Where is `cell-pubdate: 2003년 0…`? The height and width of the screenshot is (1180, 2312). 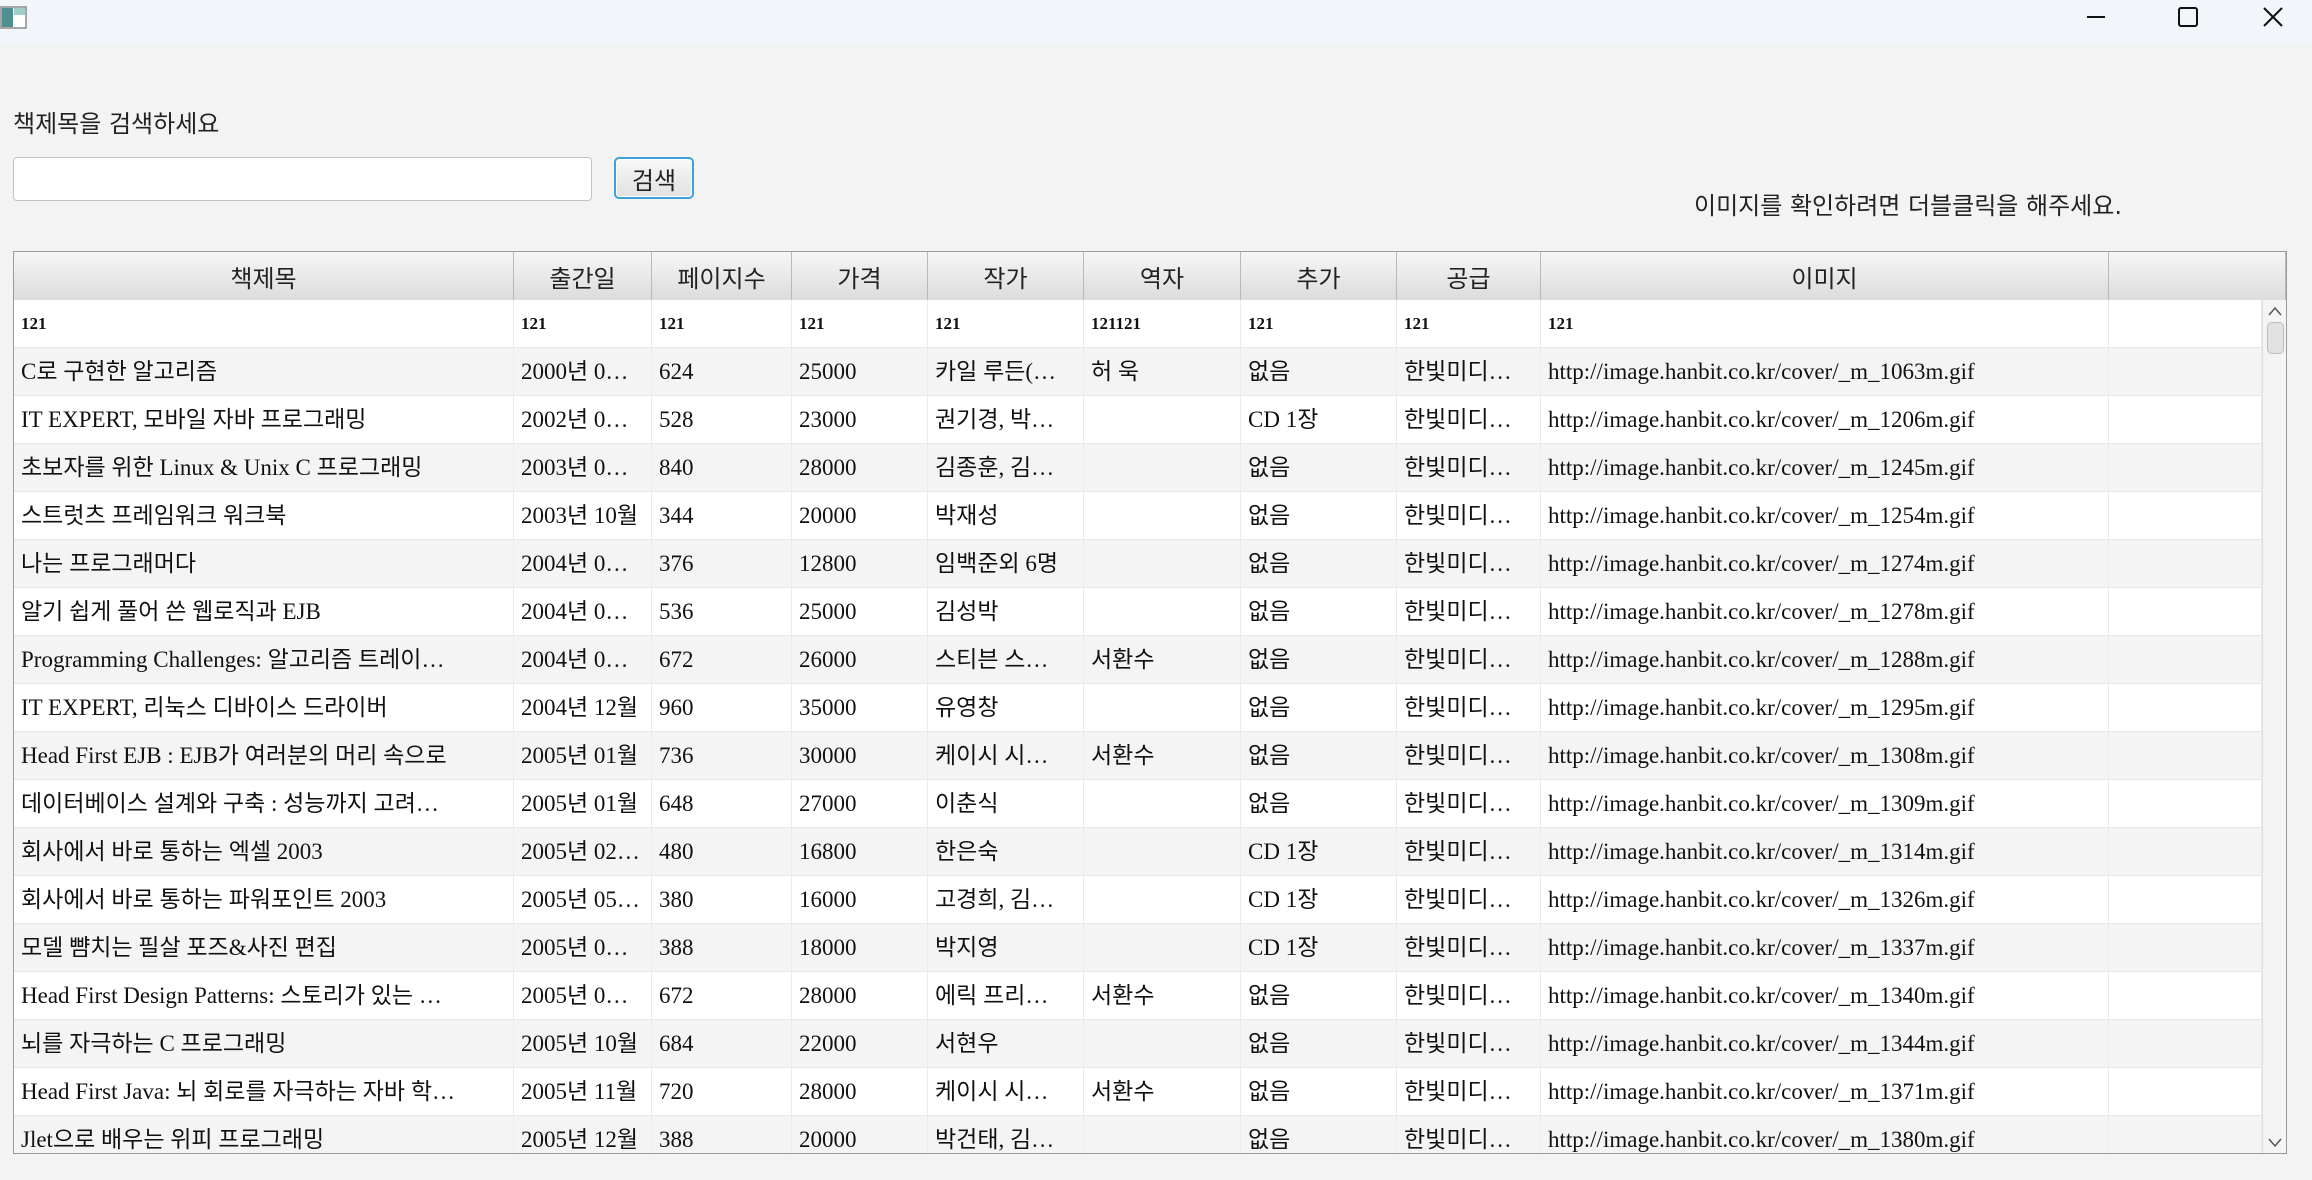 cell-pubdate: 2003년 0… is located at coordinates (583, 467).